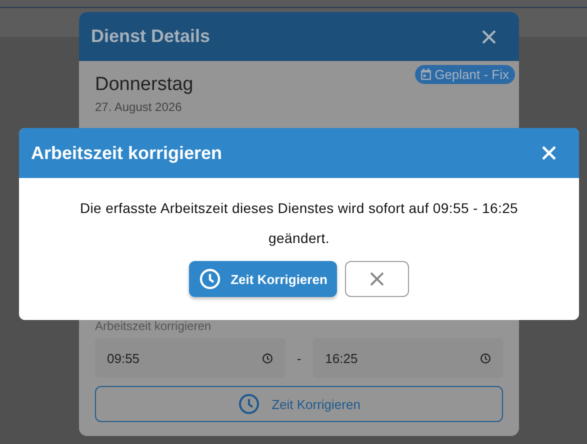 The image size is (587, 444). I want to click on end-time-field: 16:25, so click(408, 358).